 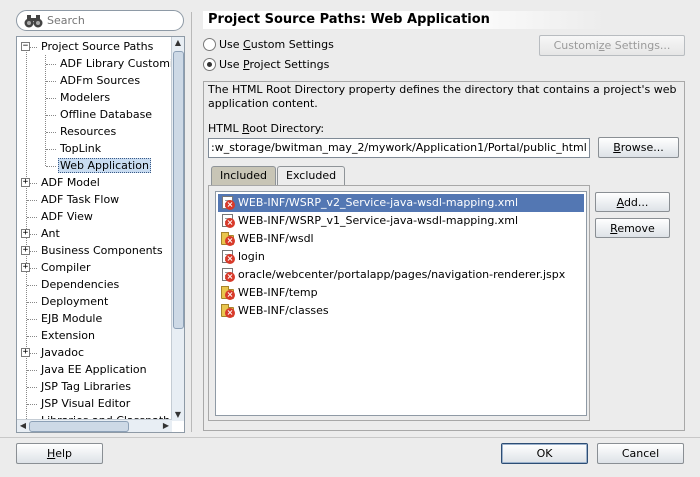 What do you see at coordinates (244, 175) in the screenshot?
I see `tab-included: Included` at bounding box center [244, 175].